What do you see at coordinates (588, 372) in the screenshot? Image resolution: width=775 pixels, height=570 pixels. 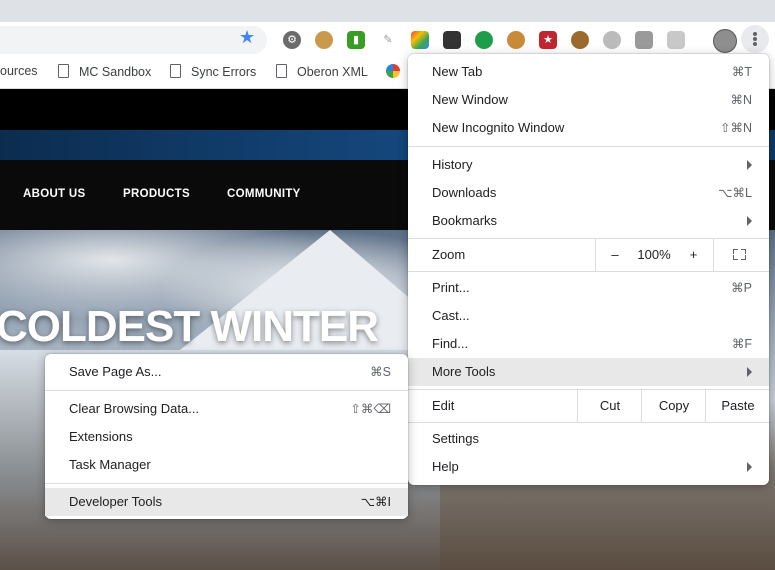 I see `menu-item-more-tools: More Tools` at bounding box center [588, 372].